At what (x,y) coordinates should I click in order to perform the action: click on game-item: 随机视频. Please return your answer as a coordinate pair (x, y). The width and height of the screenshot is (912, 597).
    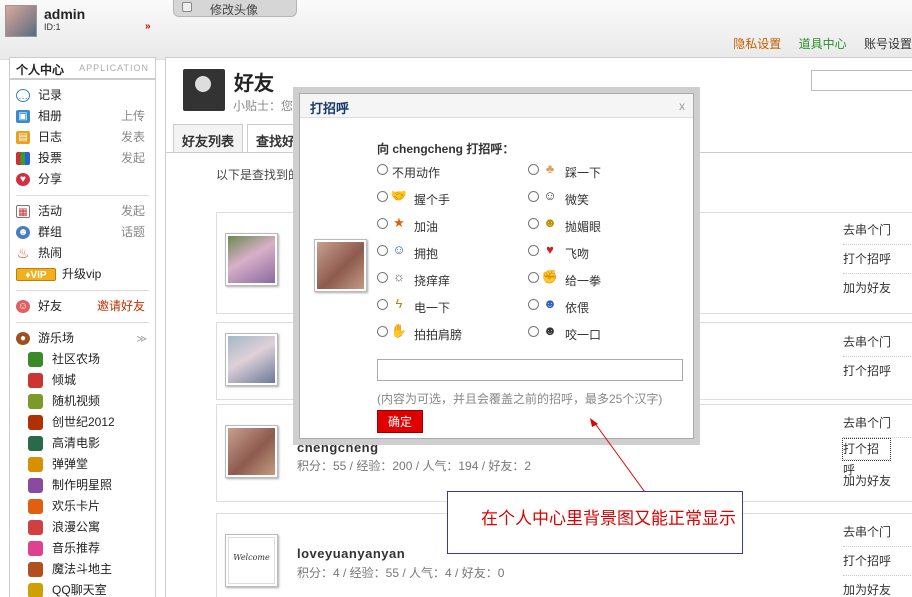
    Looking at the image, I should click on (82, 401).